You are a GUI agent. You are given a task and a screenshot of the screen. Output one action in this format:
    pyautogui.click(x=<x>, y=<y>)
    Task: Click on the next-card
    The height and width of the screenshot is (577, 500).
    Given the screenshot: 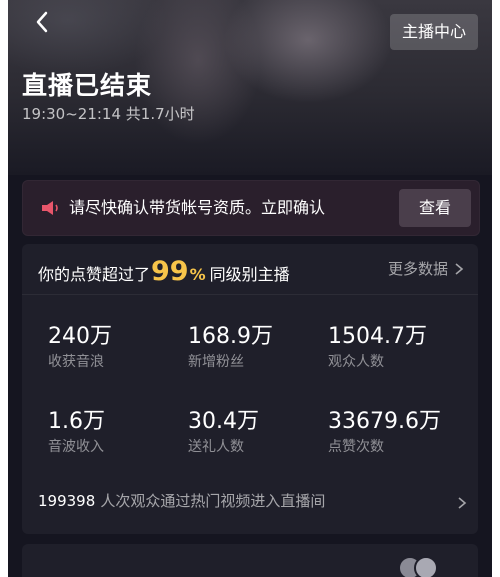 What is the action you would take?
    pyautogui.click(x=250, y=560)
    